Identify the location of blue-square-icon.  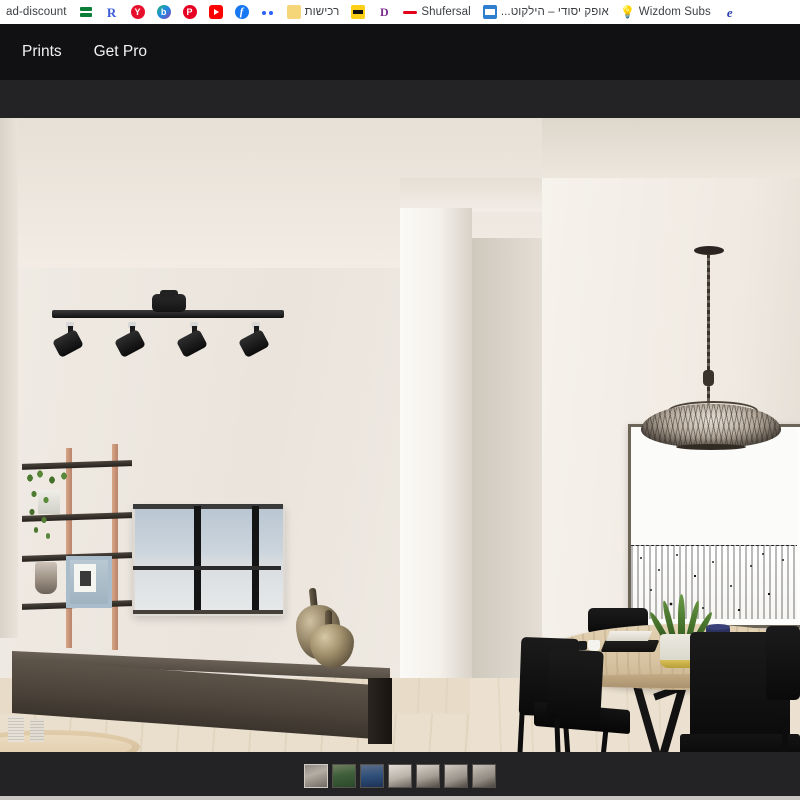
(489, 12).